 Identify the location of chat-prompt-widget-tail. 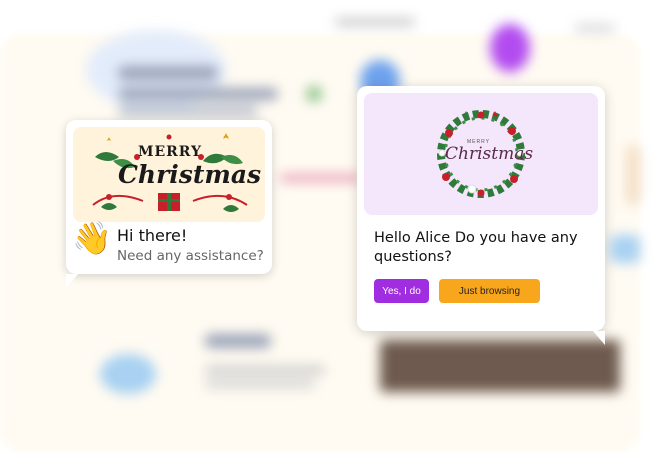
(599, 338).